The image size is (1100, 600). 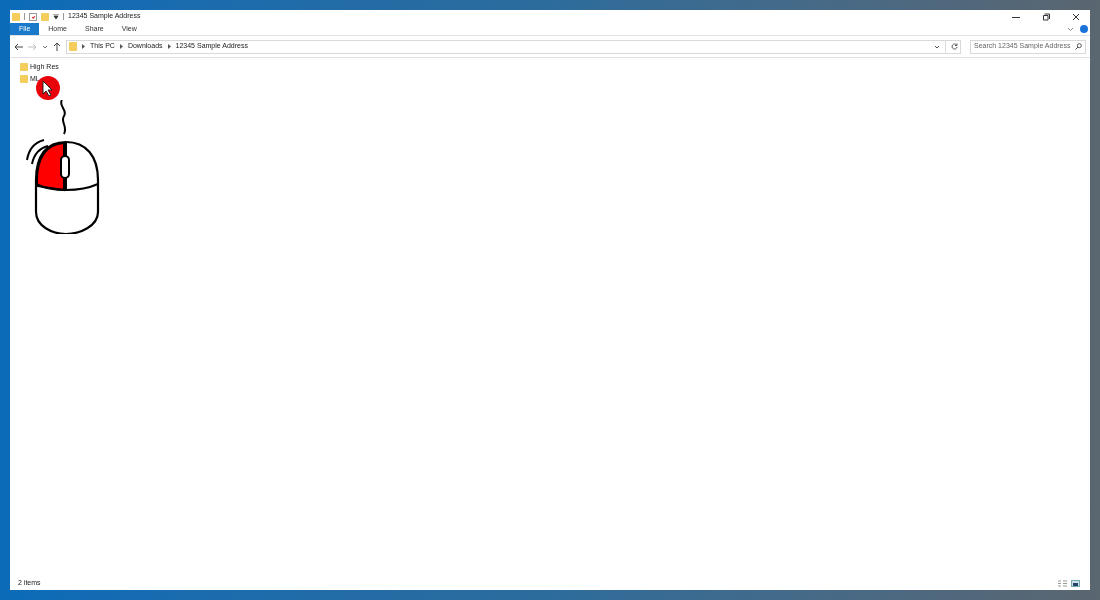 What do you see at coordinates (1076, 16) in the screenshot?
I see `close-icon` at bounding box center [1076, 16].